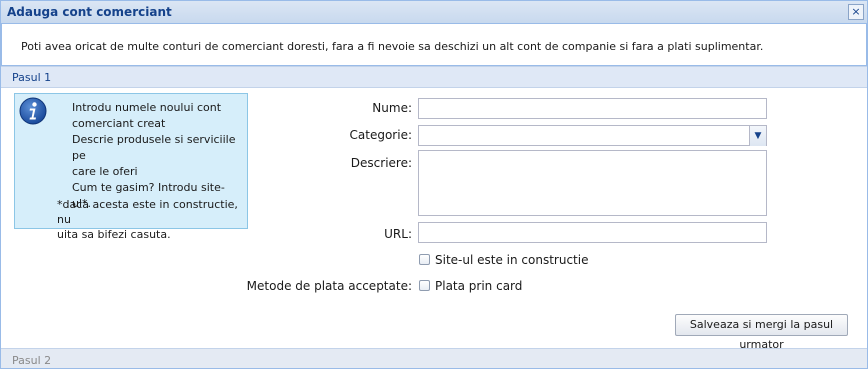 The image size is (868, 369). I want to click on dialog-title: Adauga cont comerciant, so click(89, 12).